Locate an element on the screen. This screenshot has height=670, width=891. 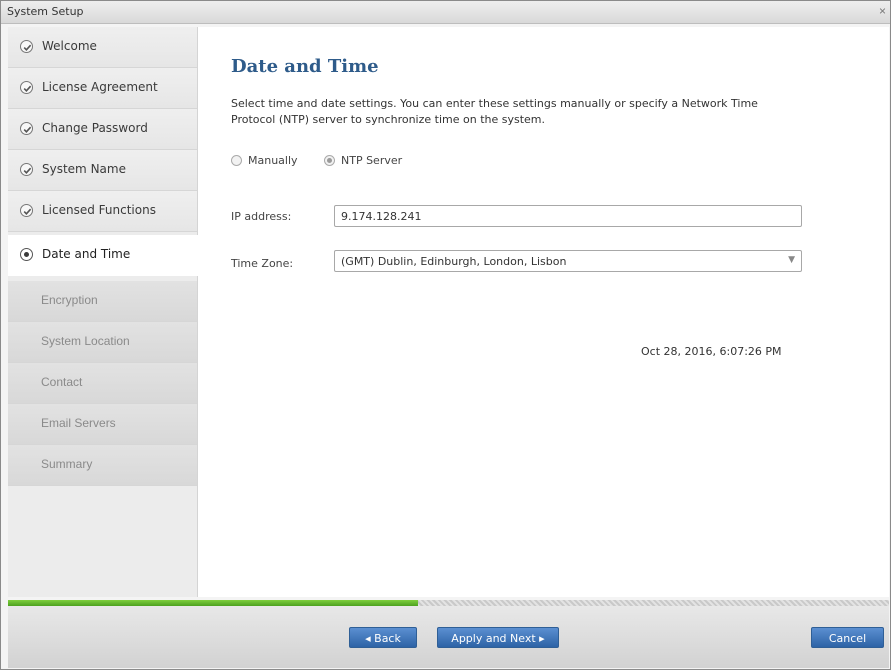
chevron-down-icon: ▼ is located at coordinates (791, 260).